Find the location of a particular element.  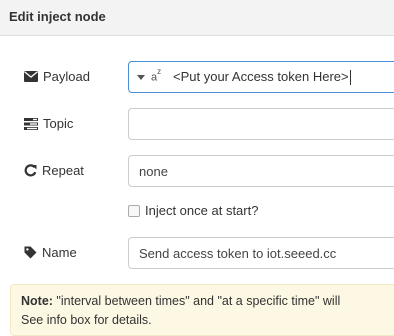

inject-once-row: Inject once at start? is located at coordinates (193, 210).